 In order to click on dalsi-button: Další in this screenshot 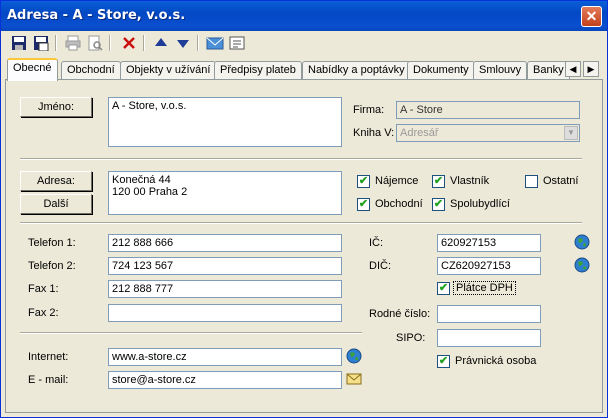, I will do `click(56, 204)`.